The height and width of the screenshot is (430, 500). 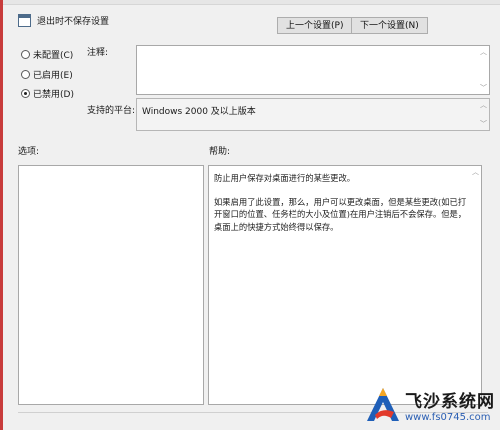 What do you see at coordinates (484, 70) in the screenshot?
I see `comment-scrollbar: ︿ ﹀` at bounding box center [484, 70].